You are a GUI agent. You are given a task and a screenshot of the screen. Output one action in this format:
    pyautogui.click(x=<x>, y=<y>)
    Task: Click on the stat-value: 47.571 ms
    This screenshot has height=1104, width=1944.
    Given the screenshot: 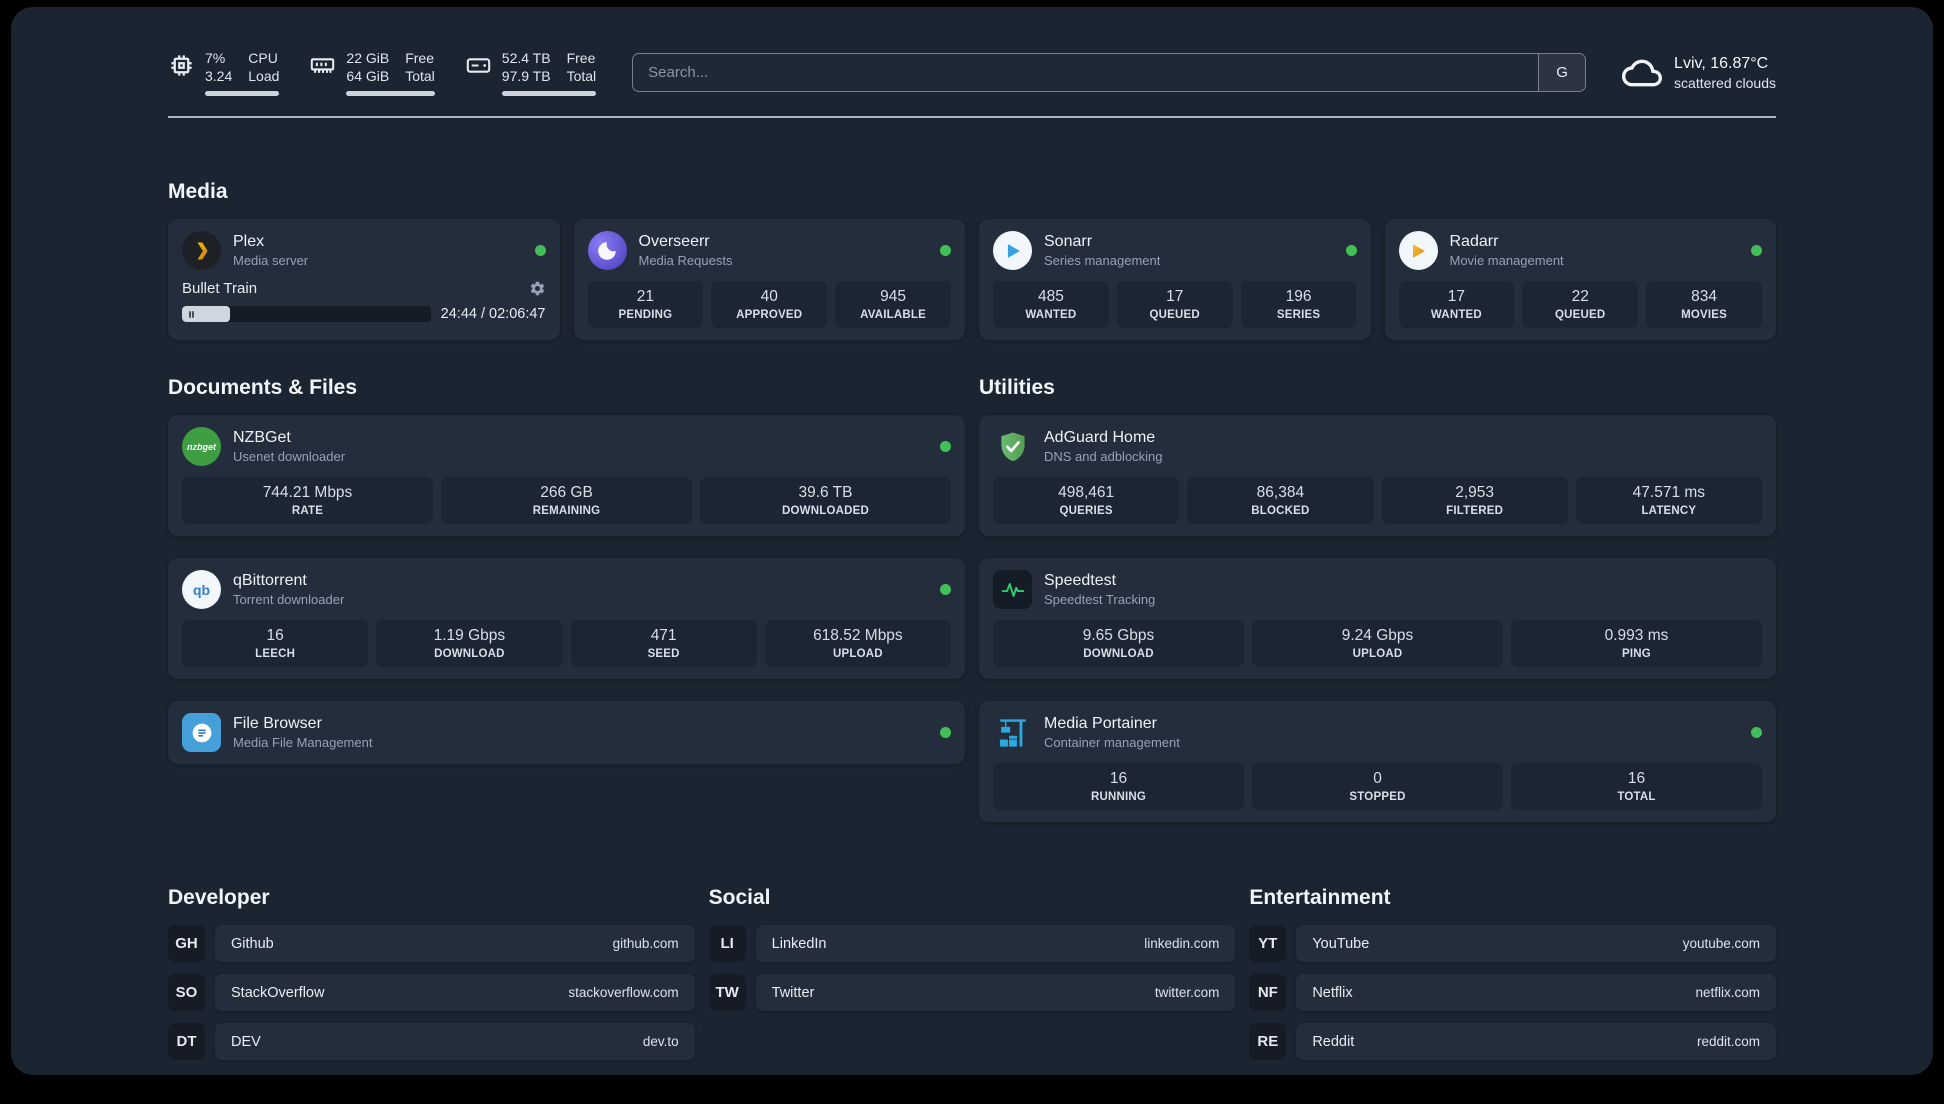 What is the action you would take?
    pyautogui.click(x=1669, y=493)
    